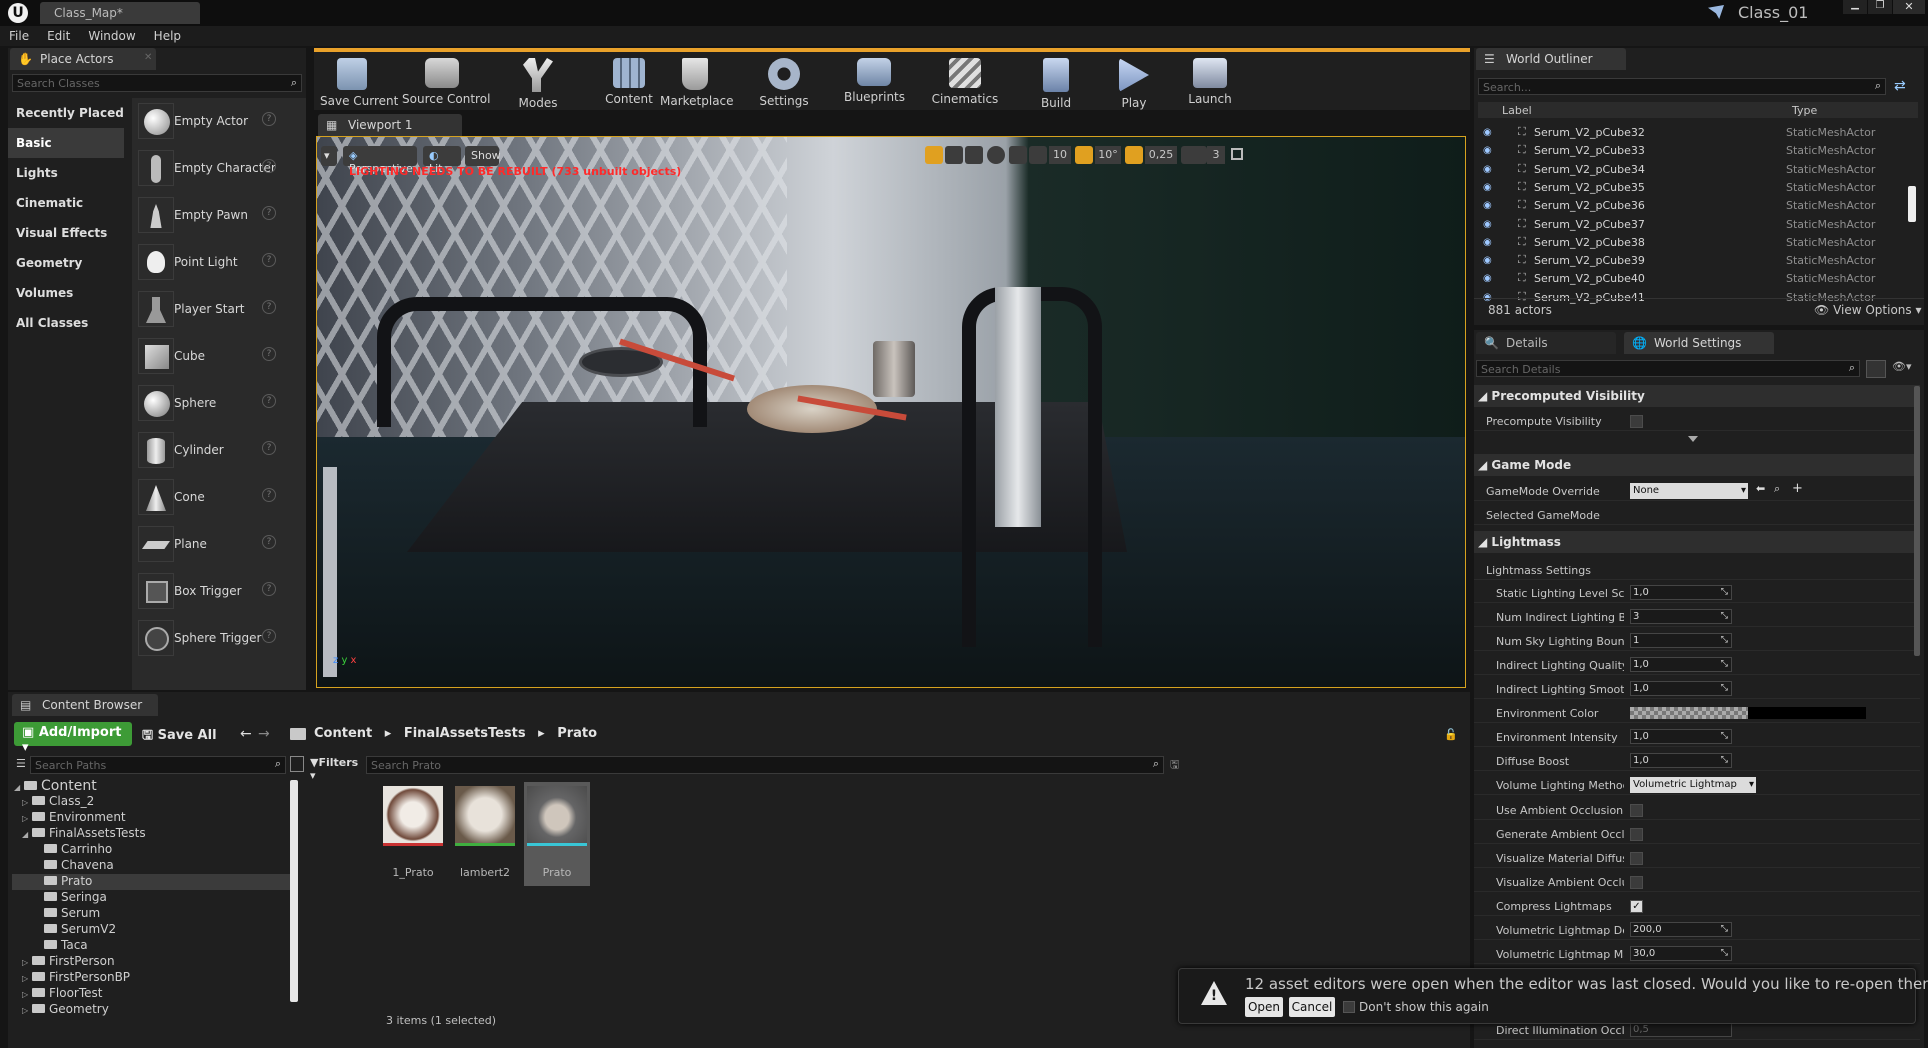  I want to click on actor-item: Empty Actor?, so click(207, 121).